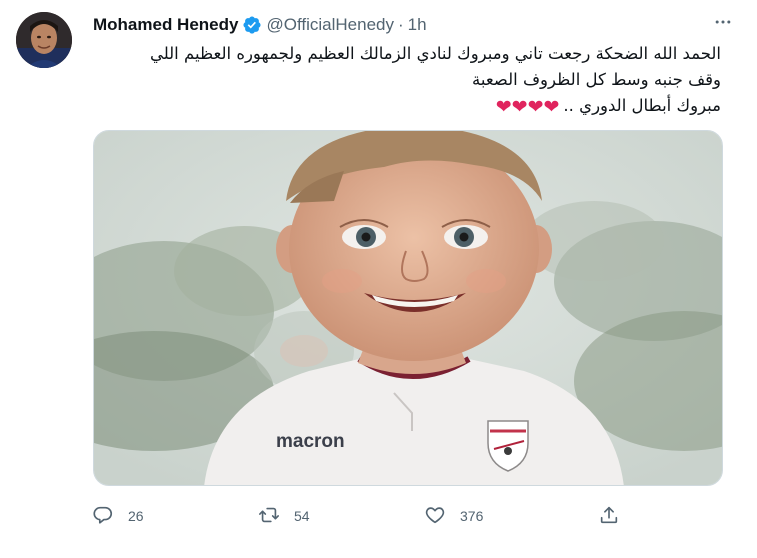 This screenshot has height=558, width=757. I want to click on retweet-count: 54, so click(302, 516).